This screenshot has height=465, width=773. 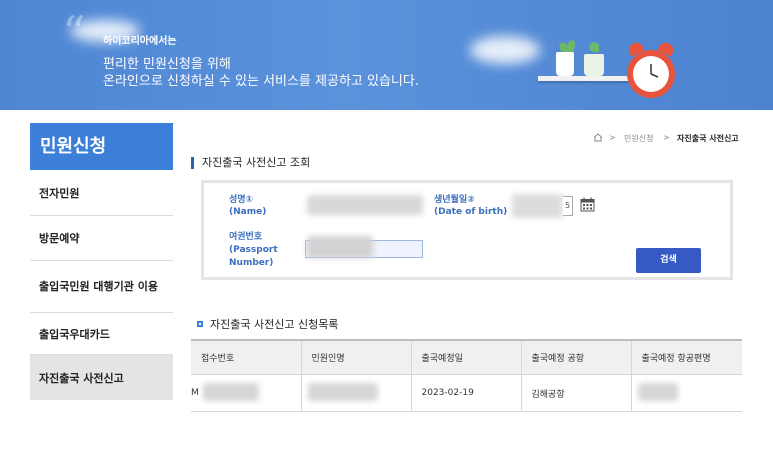 What do you see at coordinates (59, 238) in the screenshot?
I see `sidebar-item-label: 방문예약` at bounding box center [59, 238].